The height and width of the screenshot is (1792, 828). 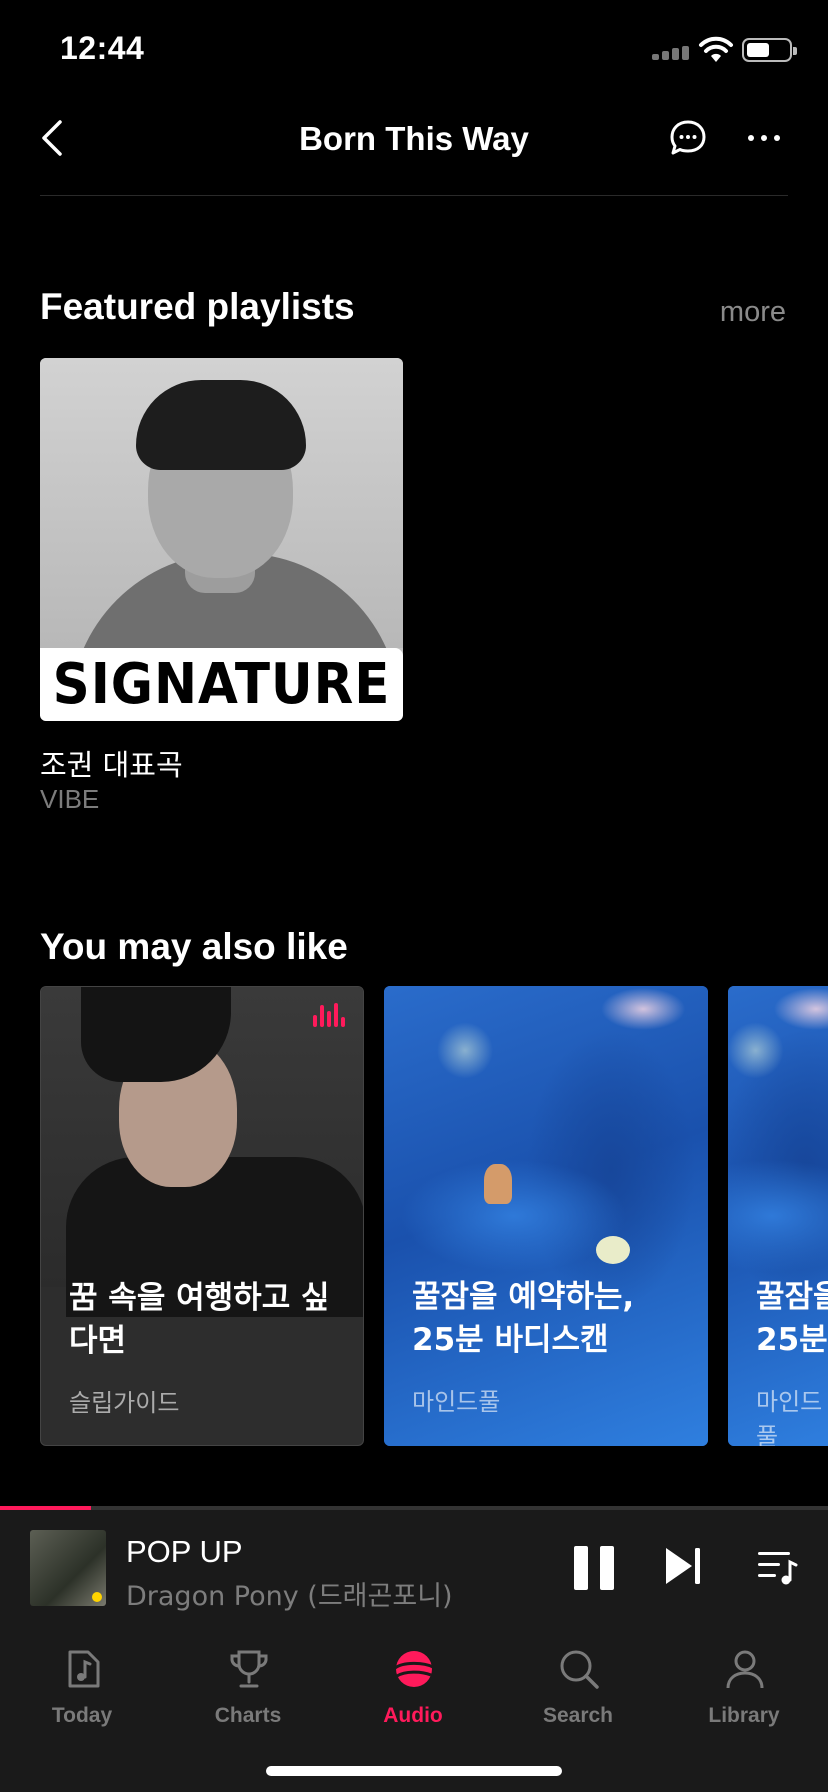 What do you see at coordinates (70, 799) in the screenshot?
I see `playlist-curator: VIBE` at bounding box center [70, 799].